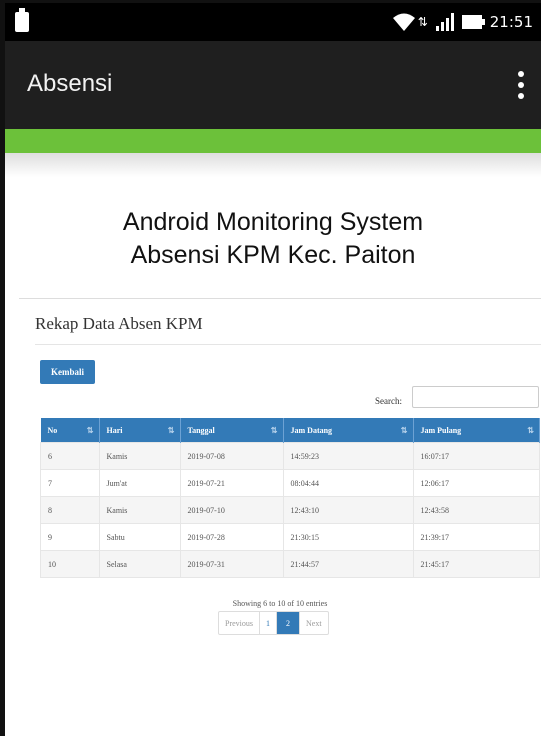  I want to click on cell-no: 8, so click(70, 510).